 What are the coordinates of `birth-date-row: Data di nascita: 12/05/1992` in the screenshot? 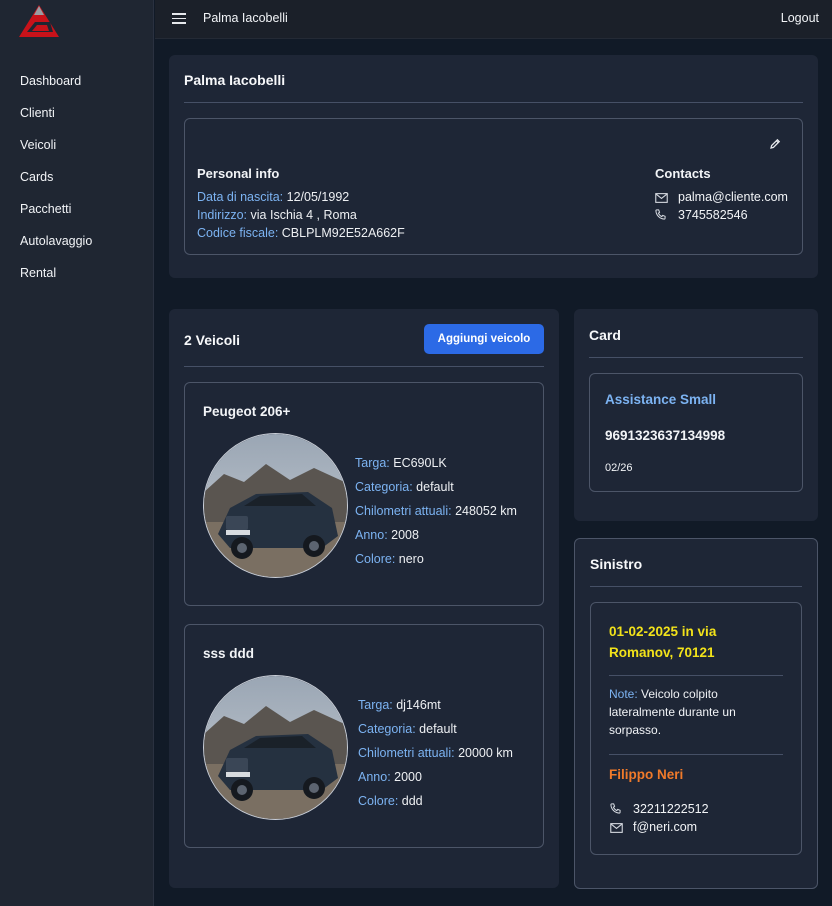 It's located at (273, 197).